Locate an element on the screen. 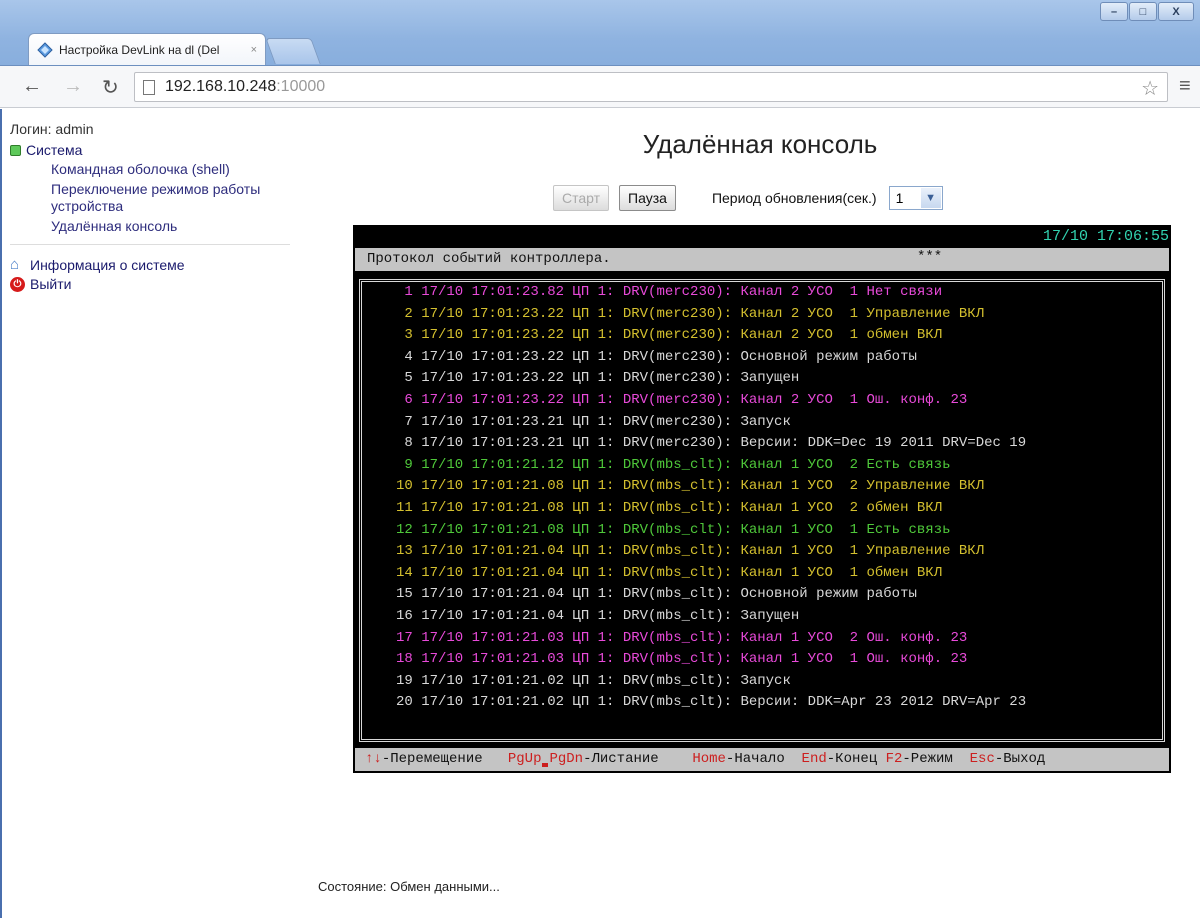 The width and height of the screenshot is (1200, 918). new-tab-button is located at coordinates (293, 51).